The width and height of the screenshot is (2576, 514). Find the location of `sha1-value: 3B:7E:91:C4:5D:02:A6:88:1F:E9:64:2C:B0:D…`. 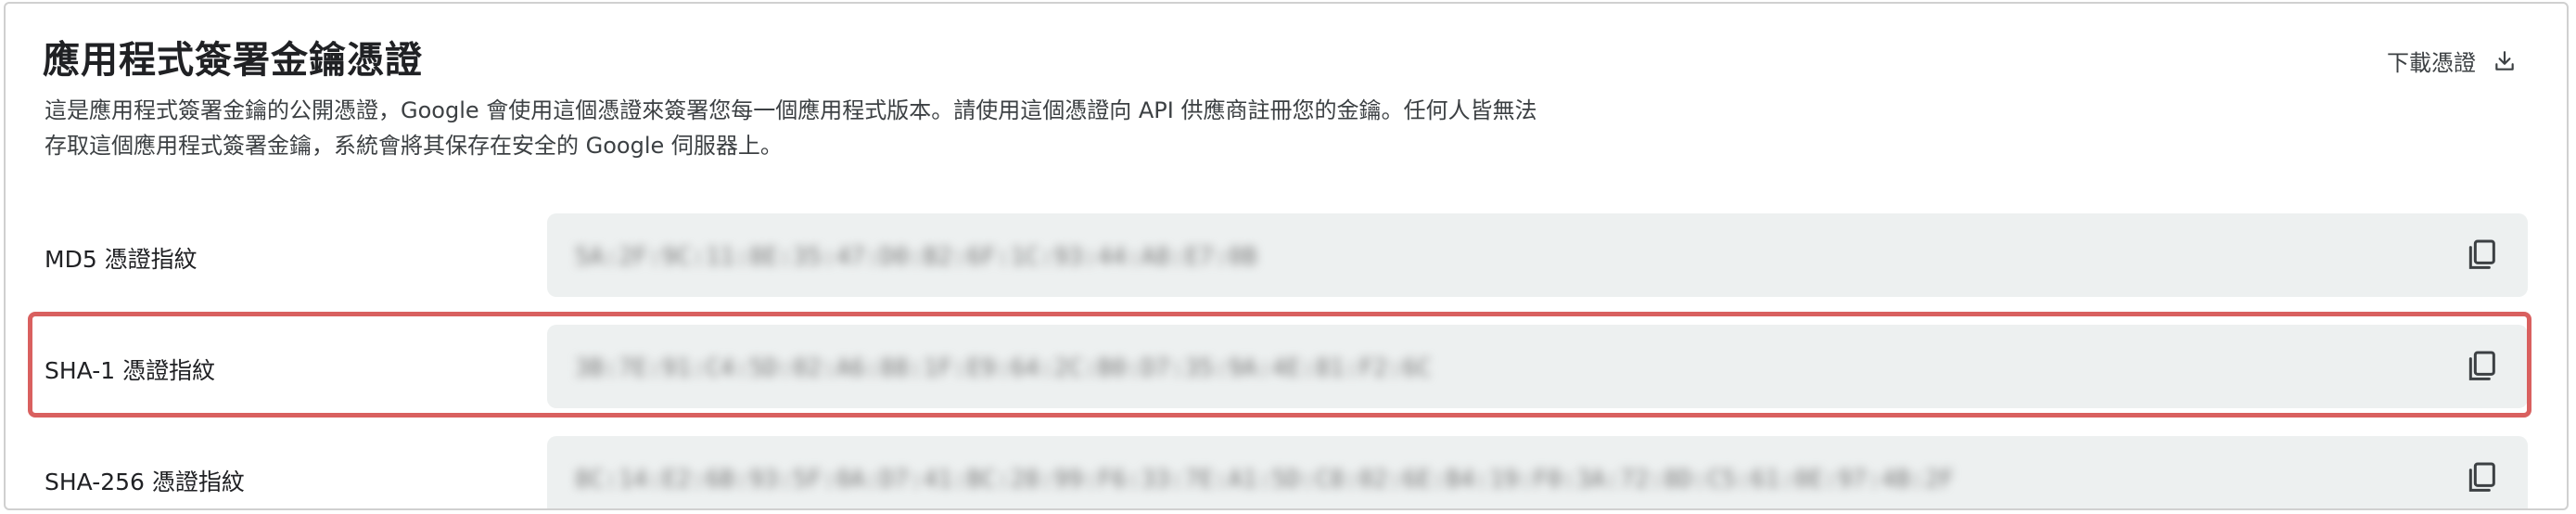

sha1-value: 3B:7E:91:C4:5D:02:A6:88:1F:E9:64:2C:B0:D… is located at coordinates (1004, 366).